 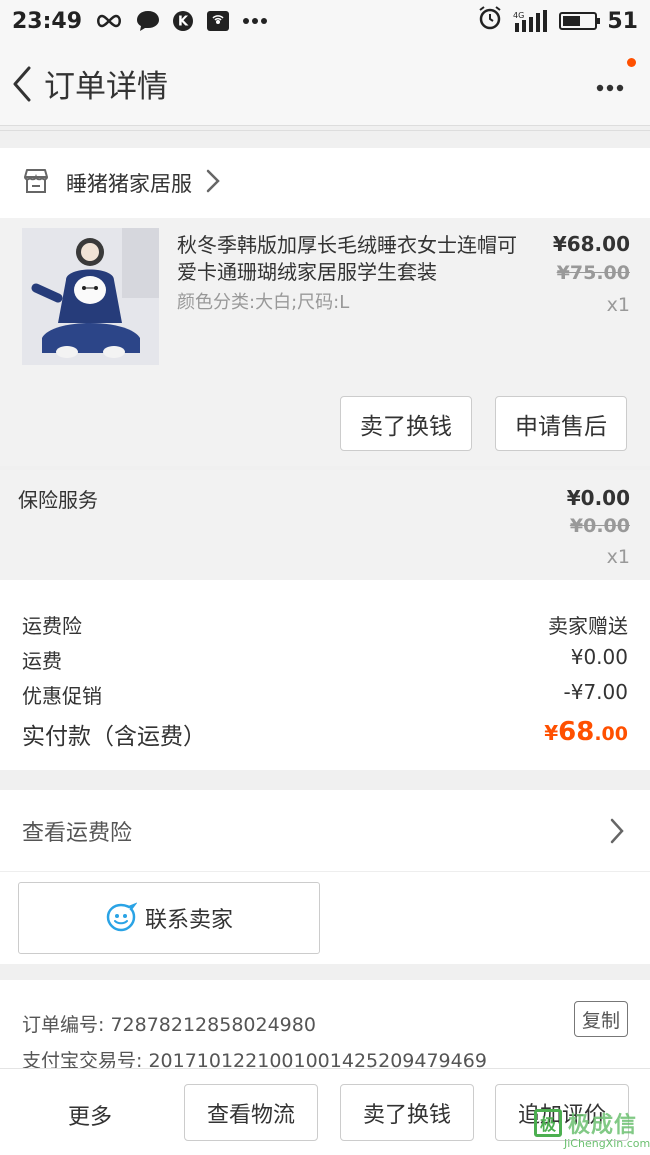 What do you see at coordinates (62, 696) in the screenshot?
I see `discount-label: 优惠促销` at bounding box center [62, 696].